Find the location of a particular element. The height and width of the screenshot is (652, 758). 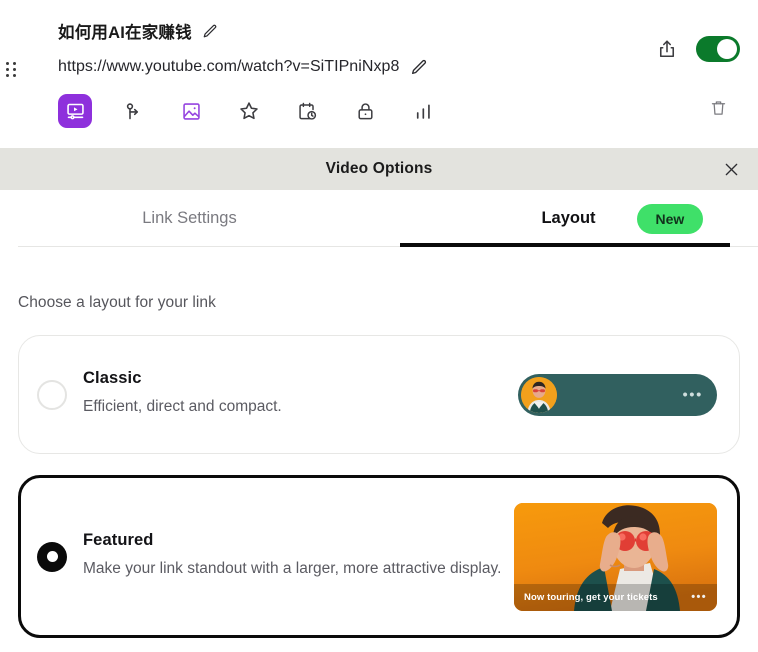

classic-preview: ••• is located at coordinates (617, 394).